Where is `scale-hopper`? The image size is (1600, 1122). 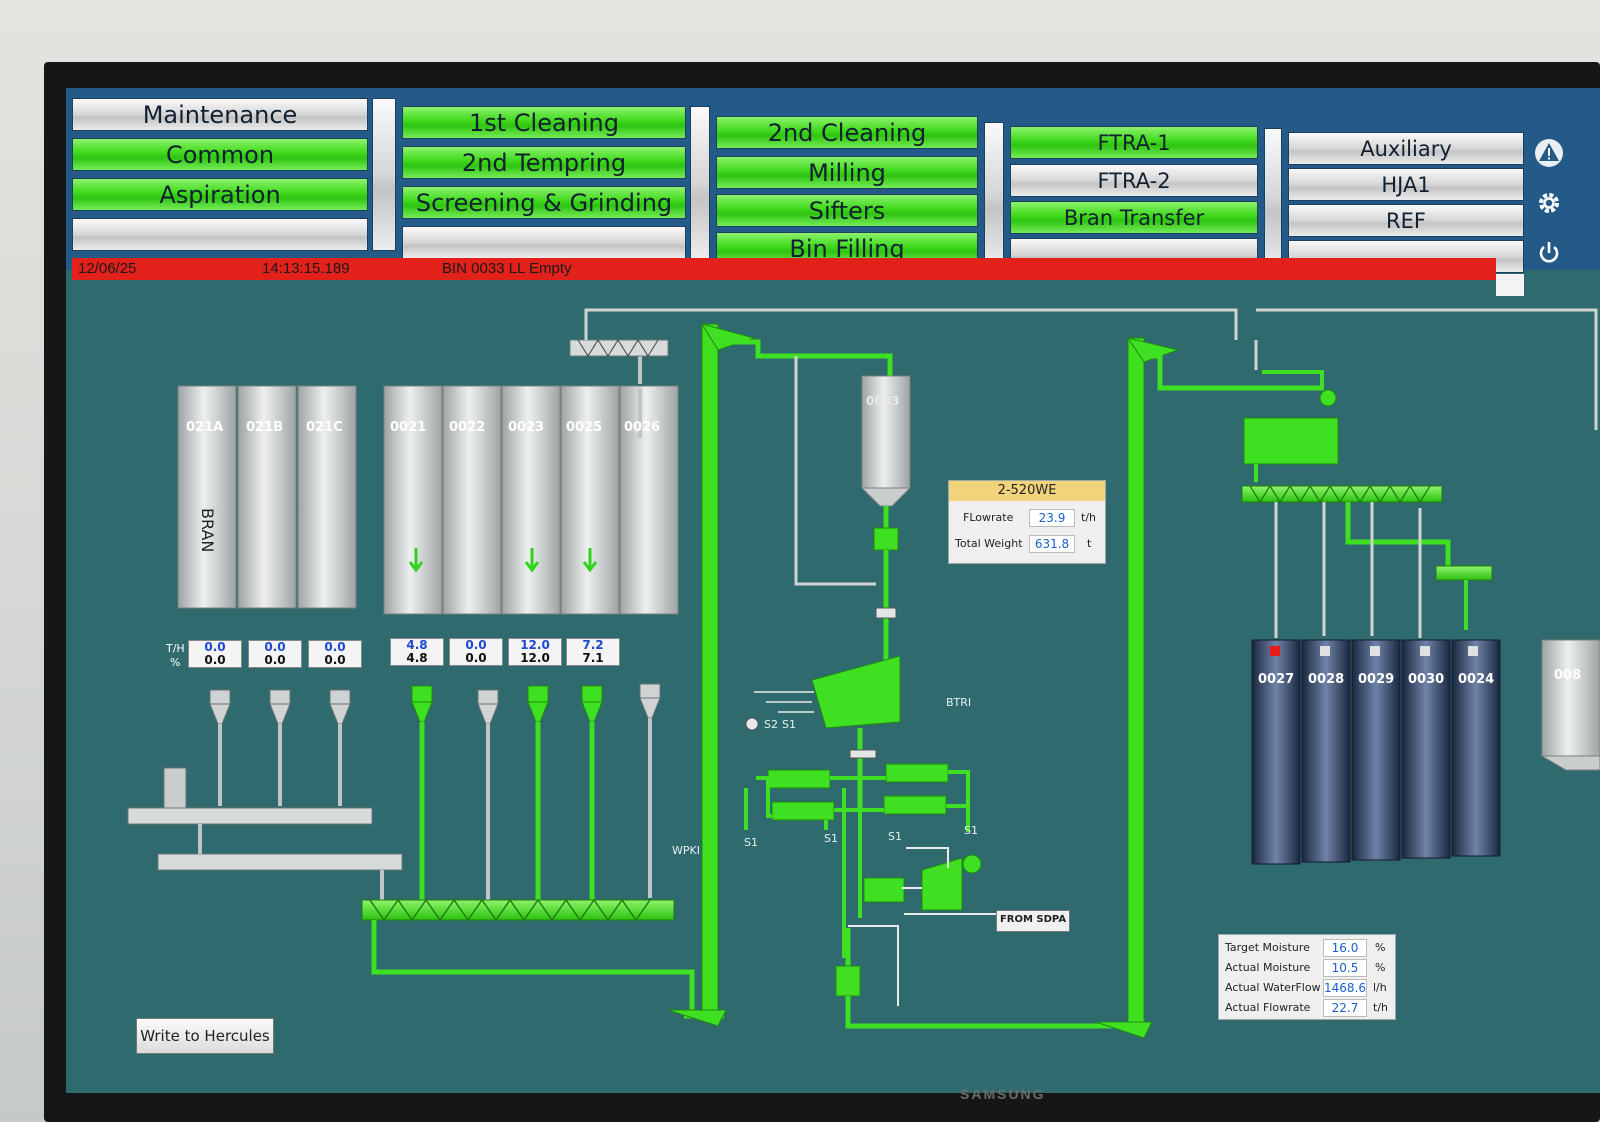
scale-hopper is located at coordinates (886, 539).